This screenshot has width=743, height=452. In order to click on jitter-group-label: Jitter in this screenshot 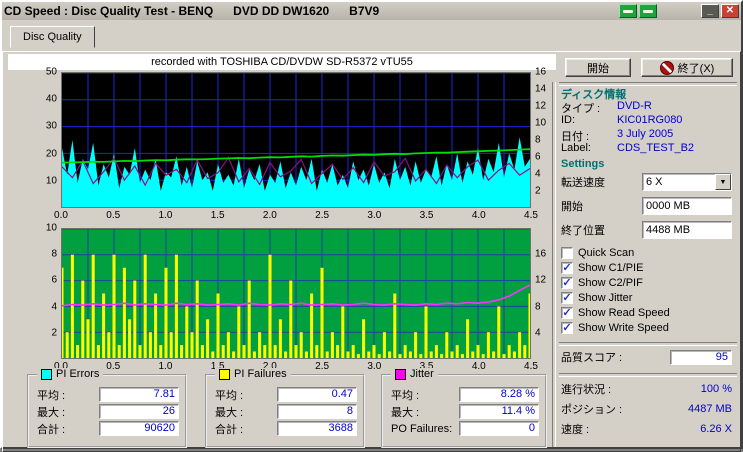, I will do `click(422, 374)`.